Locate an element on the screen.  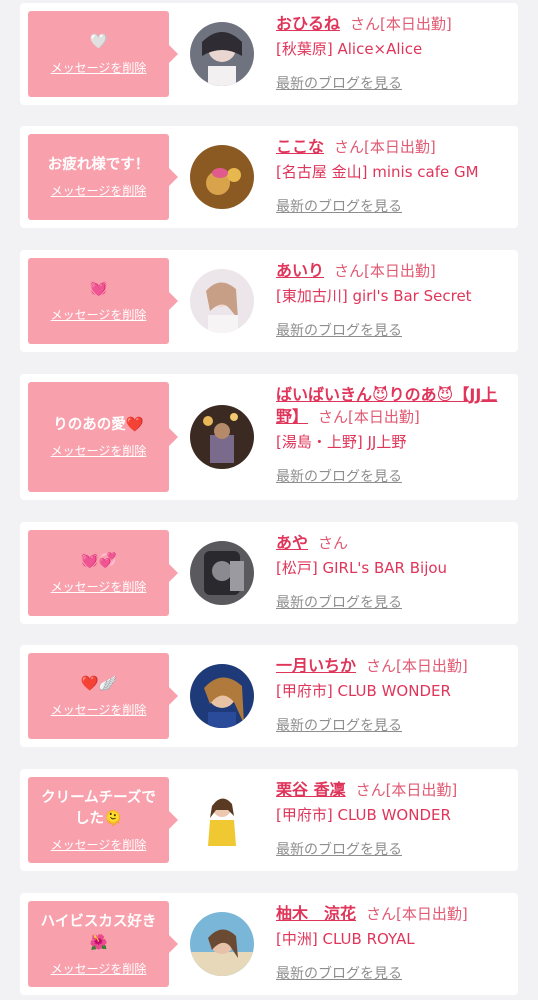
girl-info: おひるね さん[本日出勤] [秋葉原] Alice×Alice 最新のブログを見る is located at coordinates (393, 53).